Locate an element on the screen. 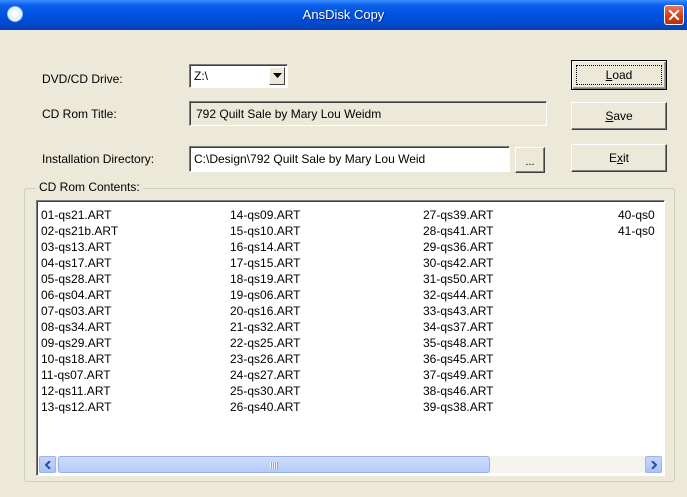  grip-icon is located at coordinates (274, 465).